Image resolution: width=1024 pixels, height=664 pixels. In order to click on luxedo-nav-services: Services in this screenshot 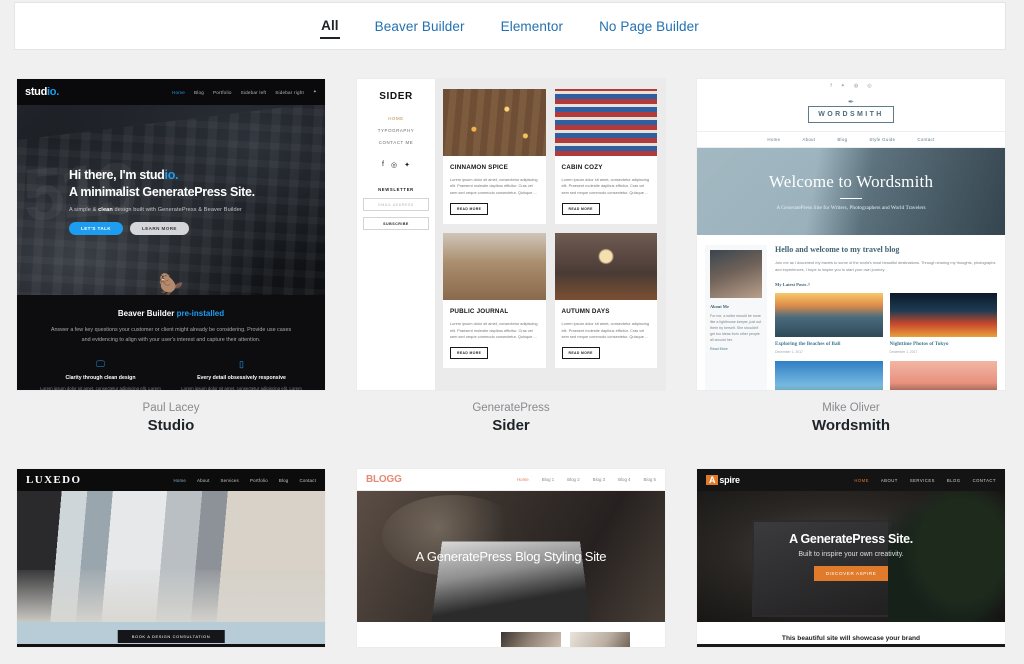, I will do `click(230, 480)`.